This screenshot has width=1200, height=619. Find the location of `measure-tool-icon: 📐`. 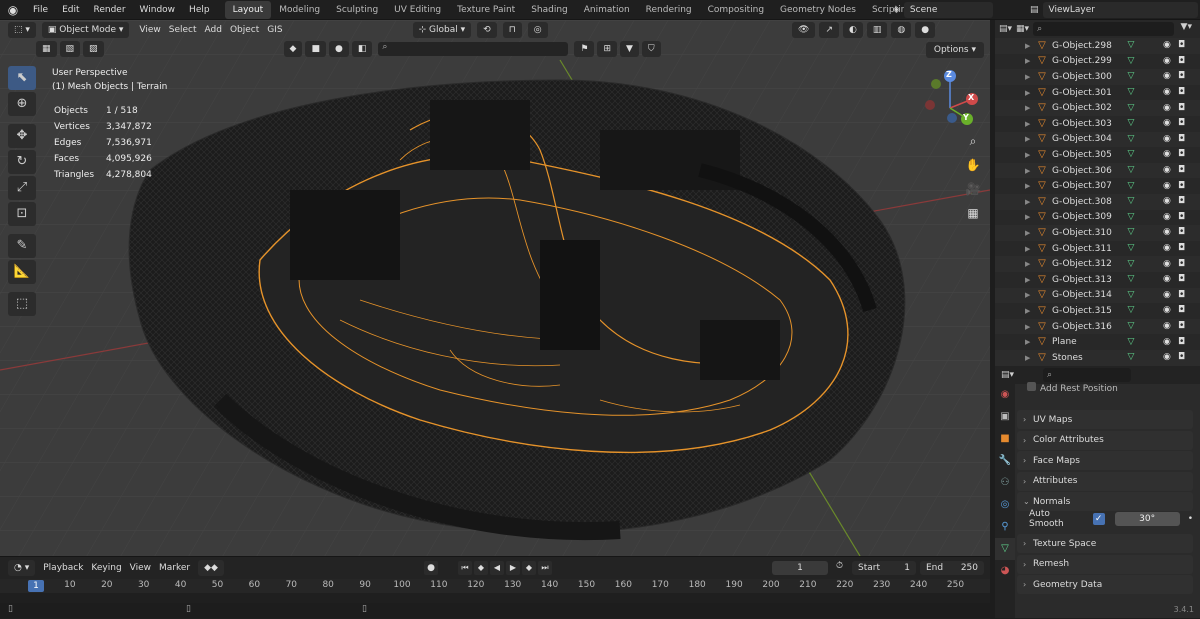

measure-tool-icon: 📐 is located at coordinates (22, 272).